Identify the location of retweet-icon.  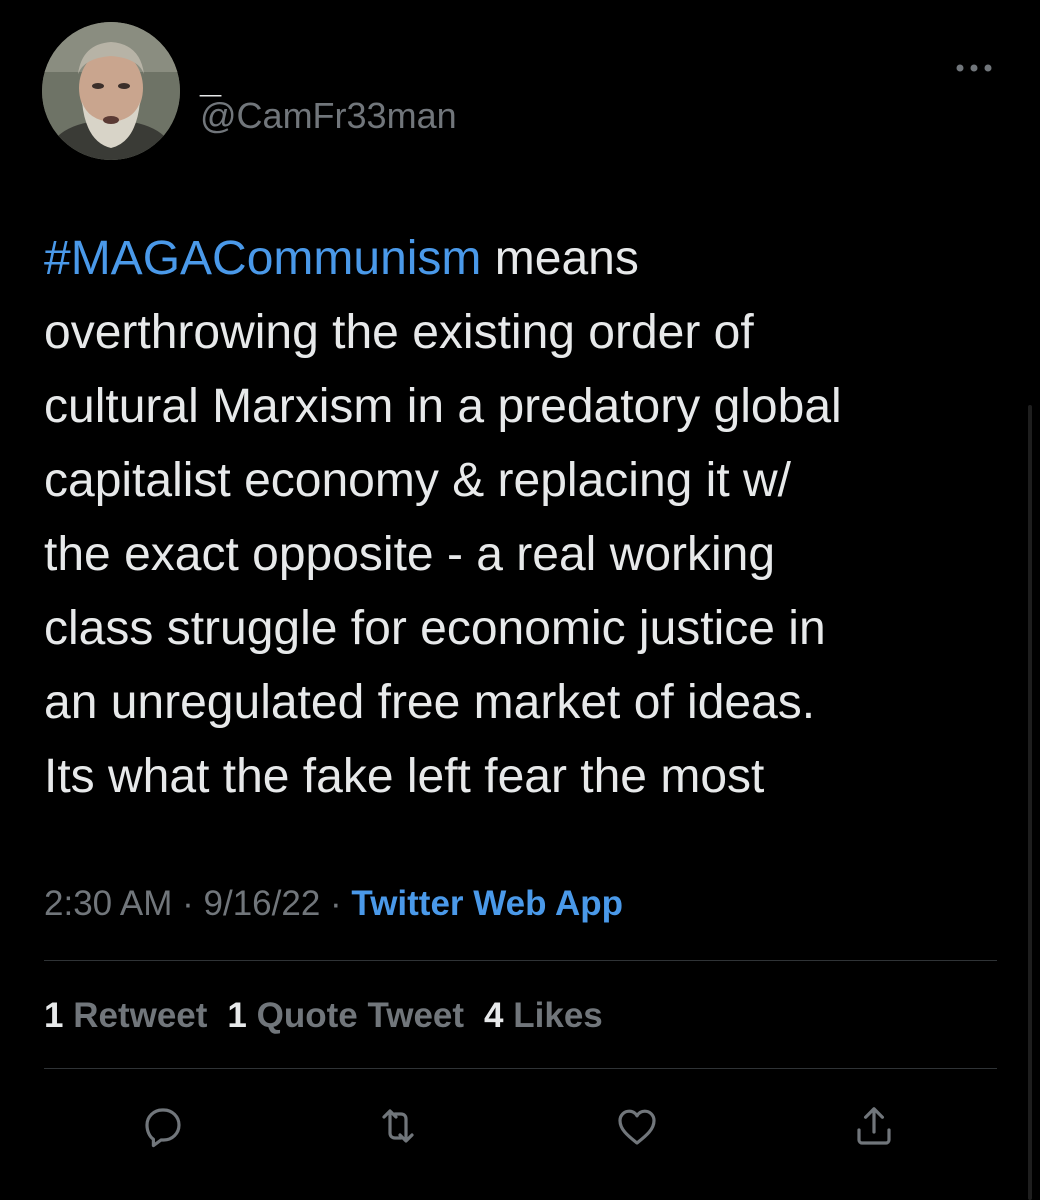
(398, 1126).